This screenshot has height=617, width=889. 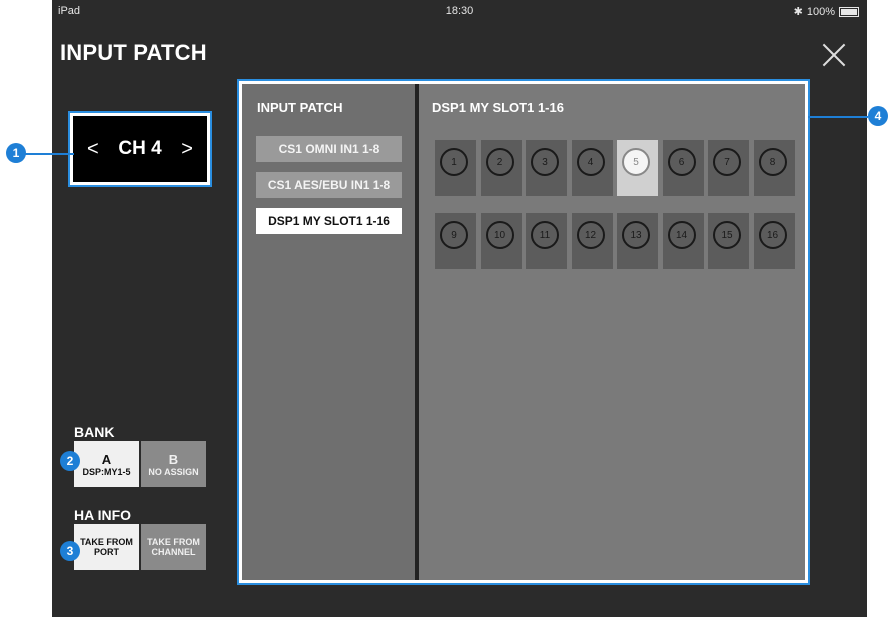 What do you see at coordinates (454, 162) in the screenshot?
I see `port-number: 1` at bounding box center [454, 162].